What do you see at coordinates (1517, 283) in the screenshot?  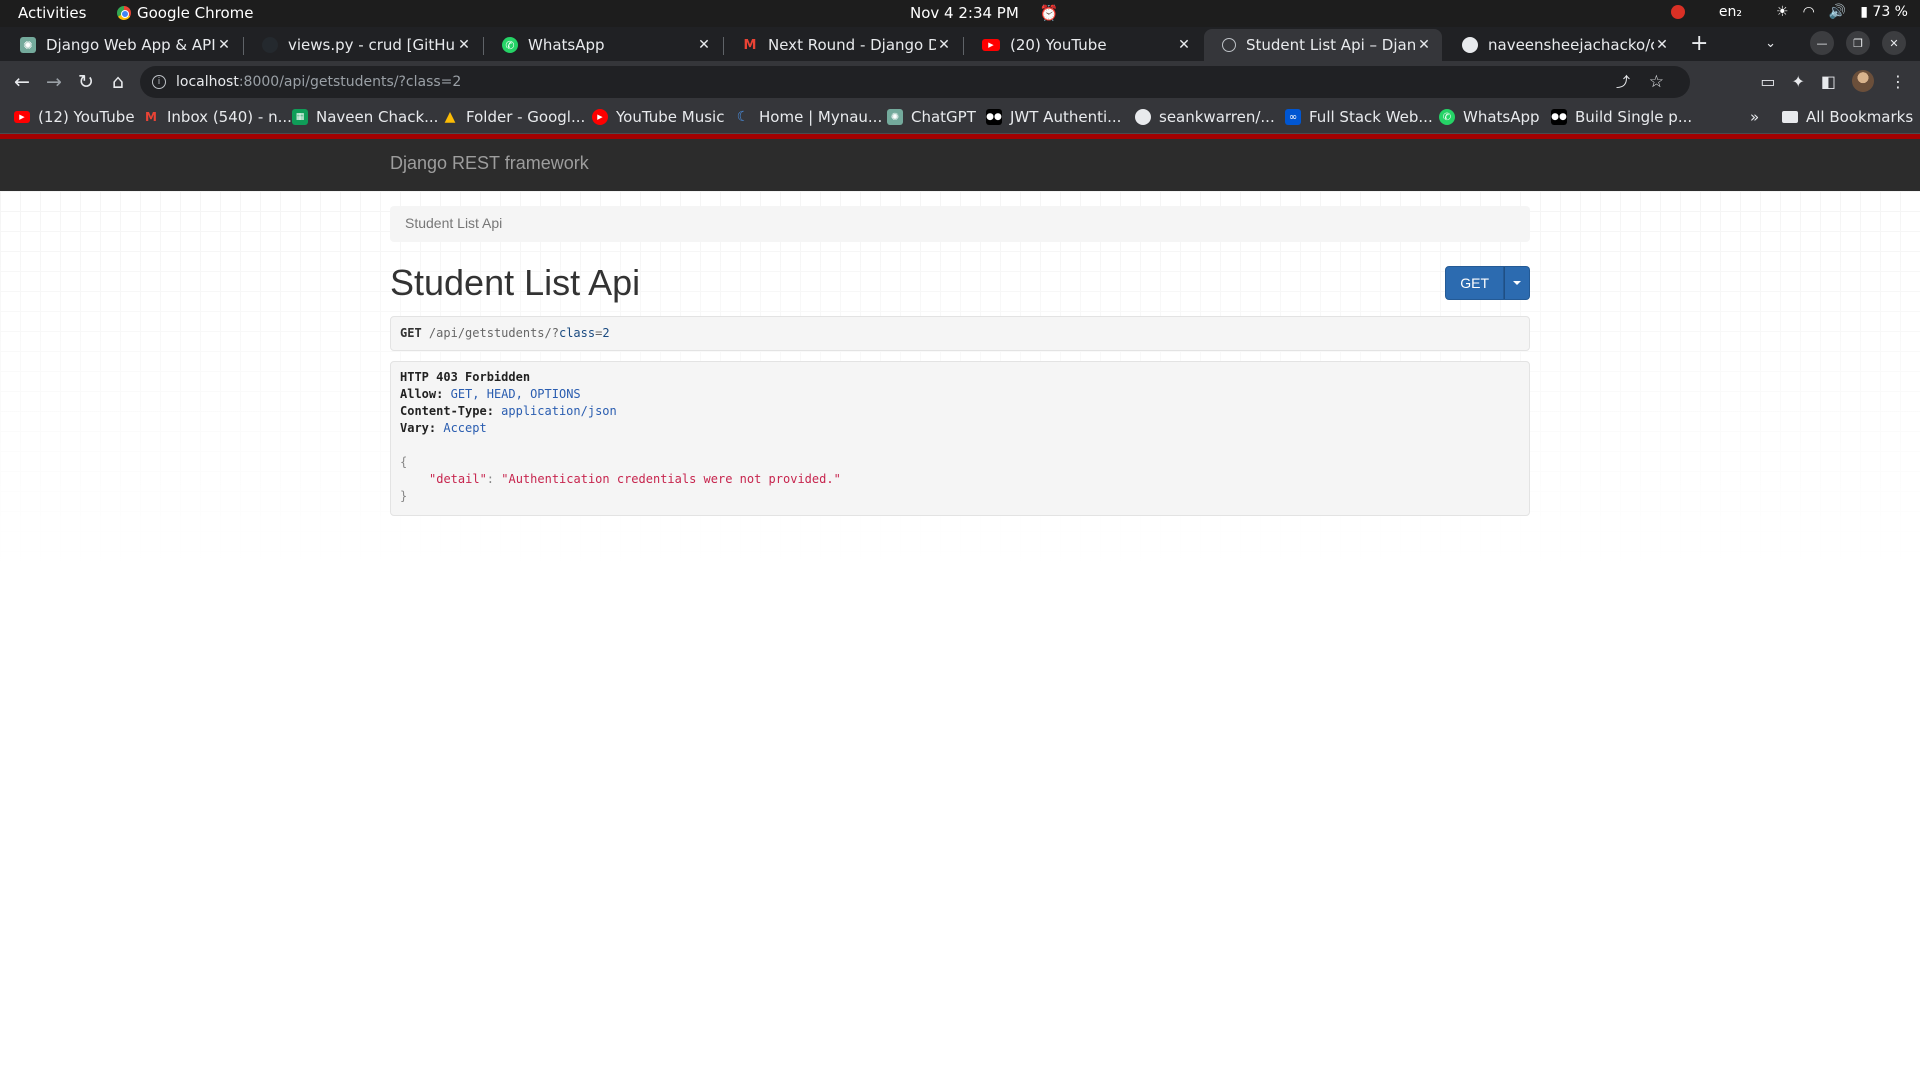 I see `format-dropdown-button` at bounding box center [1517, 283].